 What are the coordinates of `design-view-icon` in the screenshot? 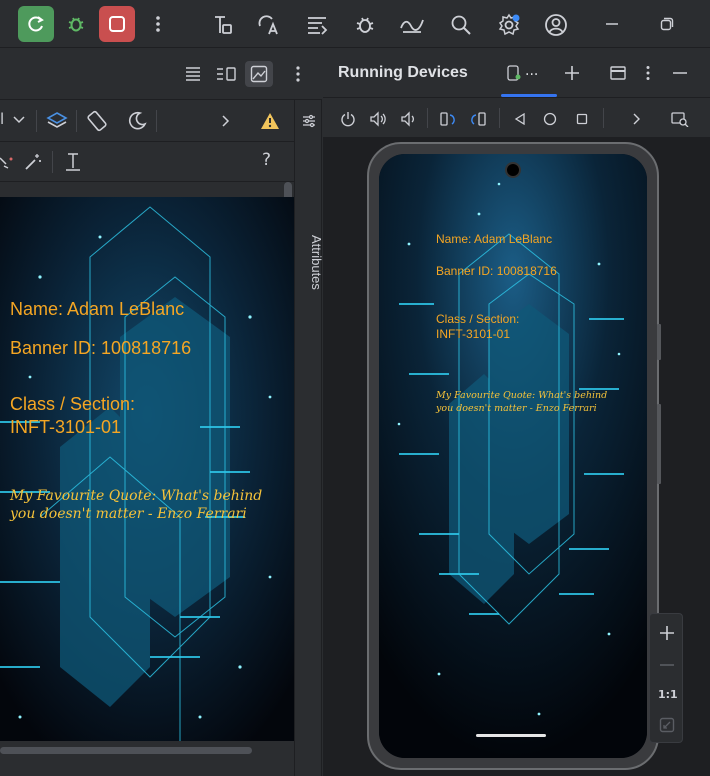 It's located at (259, 74).